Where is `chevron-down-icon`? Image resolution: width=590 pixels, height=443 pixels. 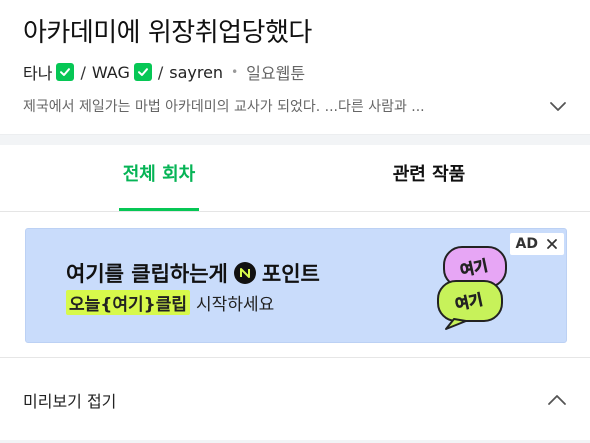
chevron-down-icon is located at coordinates (558, 106).